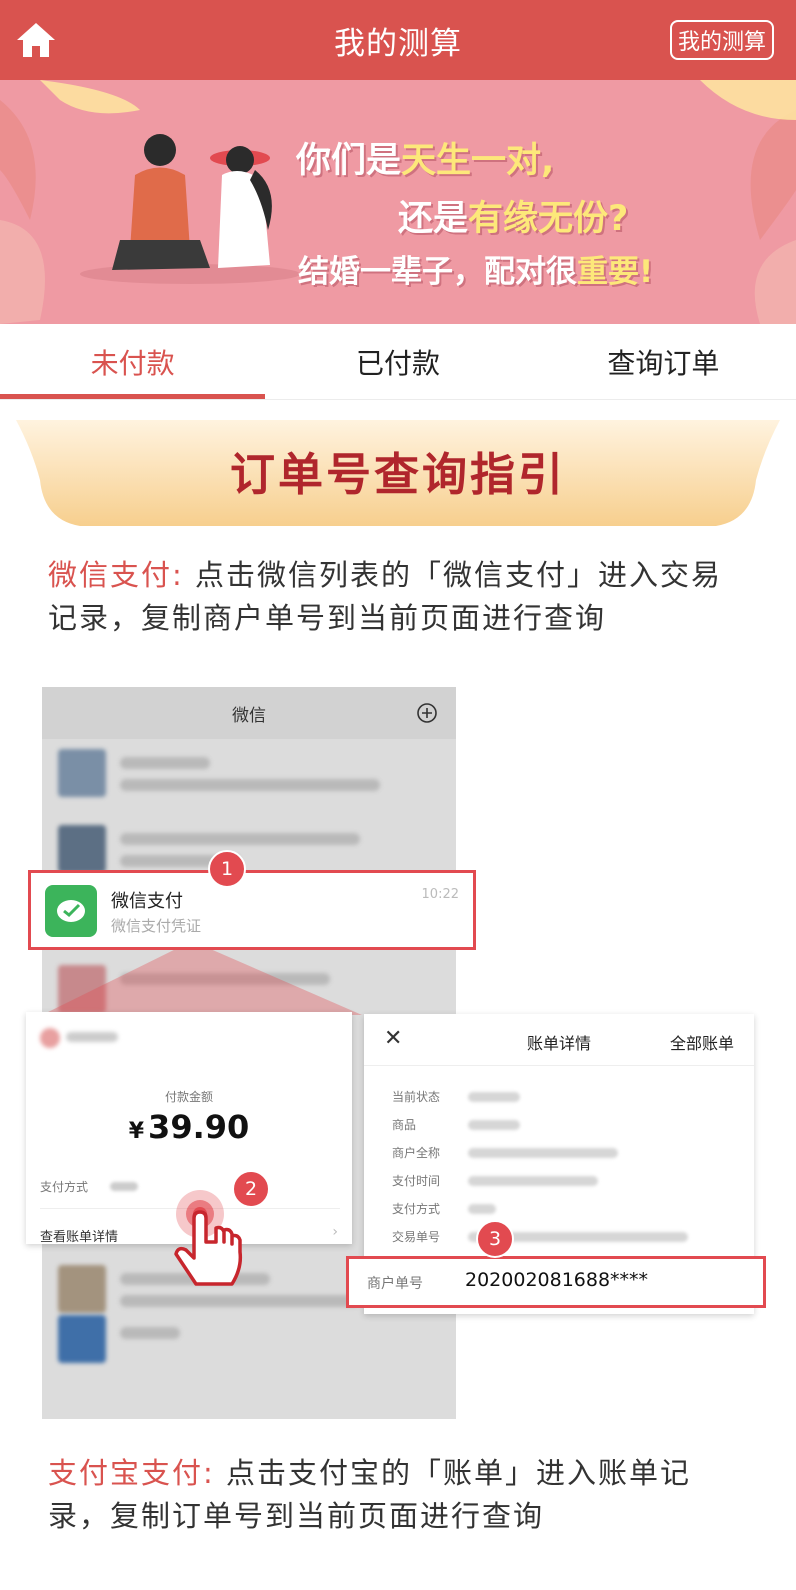 This screenshot has width=796, height=1590. What do you see at coordinates (71, 911) in the screenshot?
I see `wechat-pay-icon` at bounding box center [71, 911].